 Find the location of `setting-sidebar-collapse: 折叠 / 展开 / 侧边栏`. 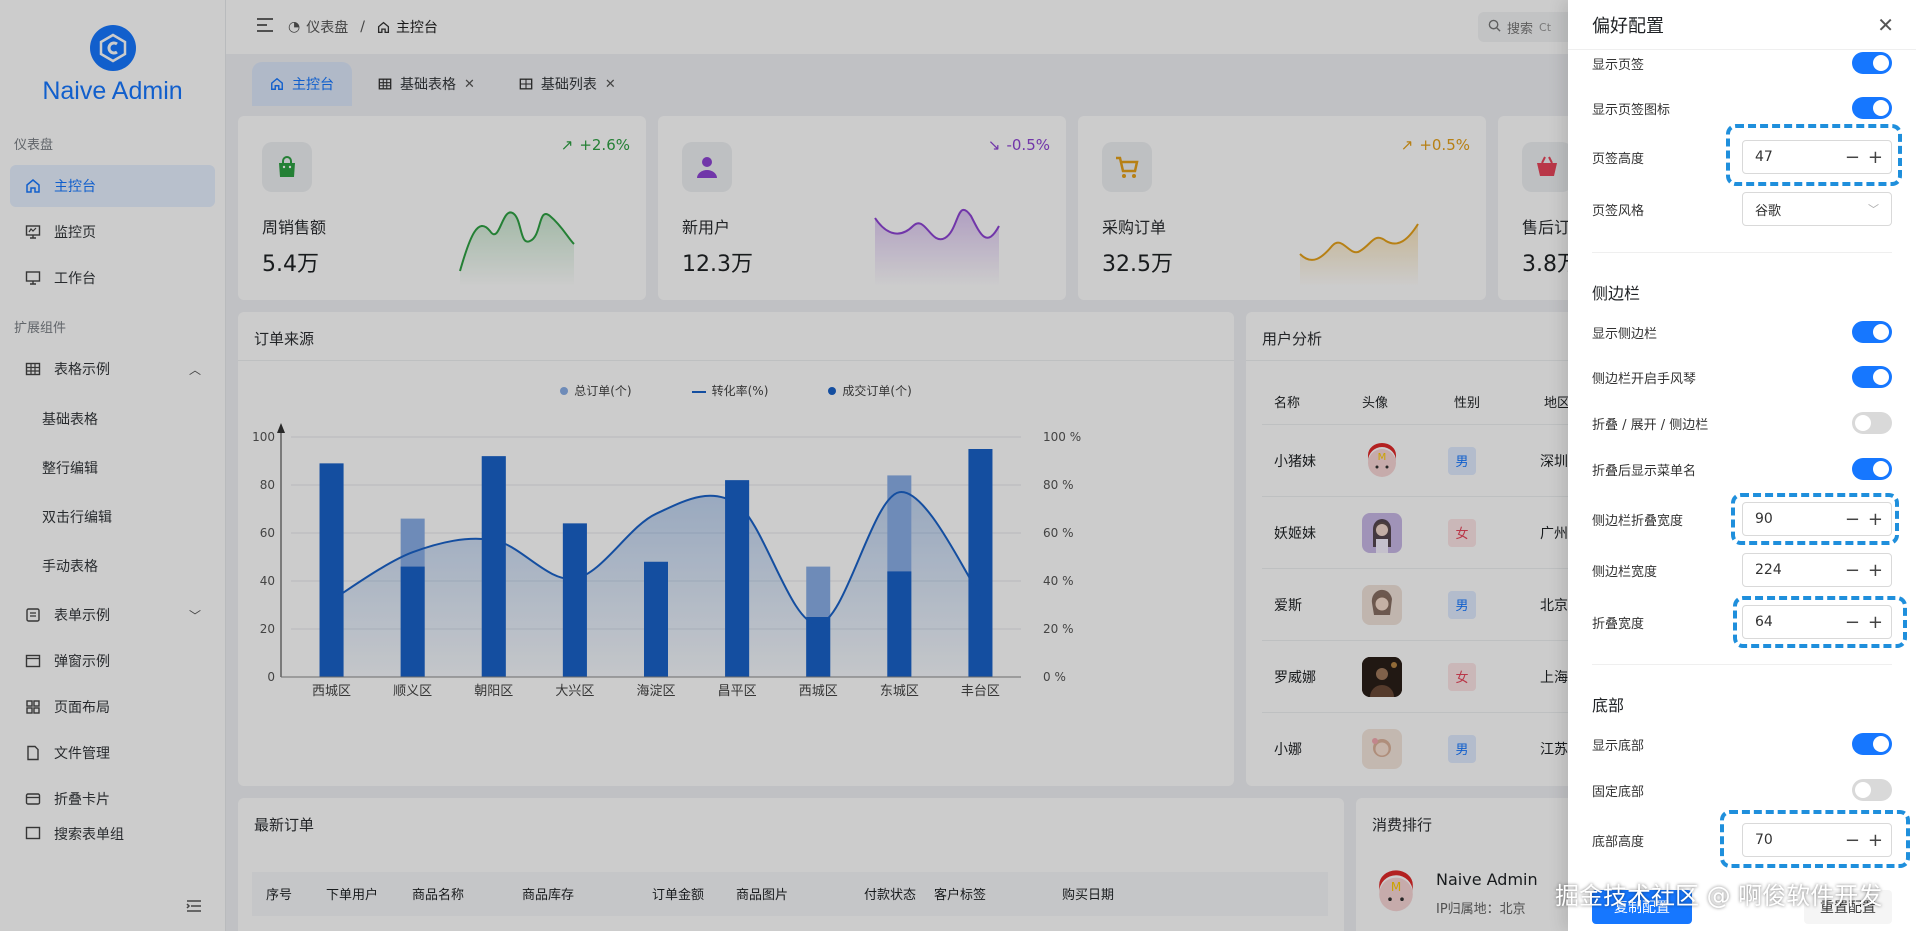

setting-sidebar-collapse: 折叠 / 展开 / 侧边栏 is located at coordinates (1742, 423).